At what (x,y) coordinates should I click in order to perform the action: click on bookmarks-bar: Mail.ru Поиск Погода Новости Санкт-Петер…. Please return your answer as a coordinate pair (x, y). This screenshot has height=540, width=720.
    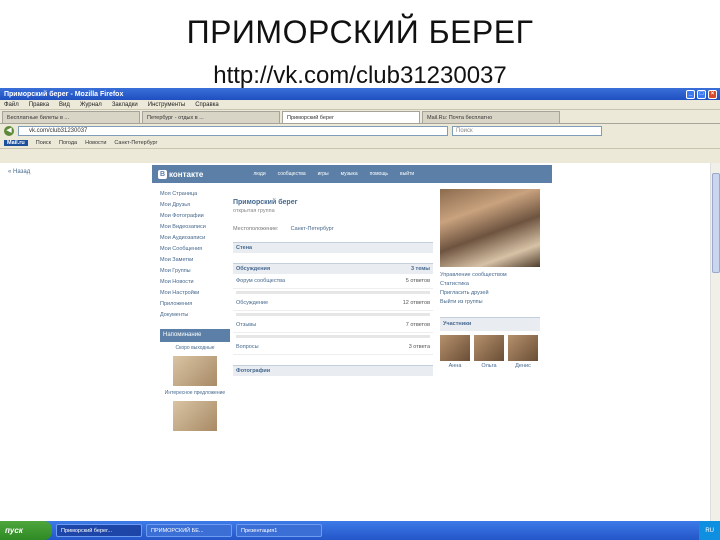
    Looking at the image, I should click on (360, 143).